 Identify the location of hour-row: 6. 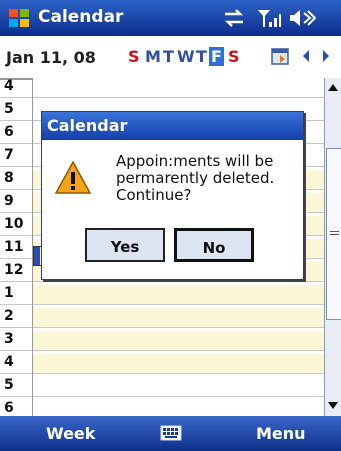
(162, 407).